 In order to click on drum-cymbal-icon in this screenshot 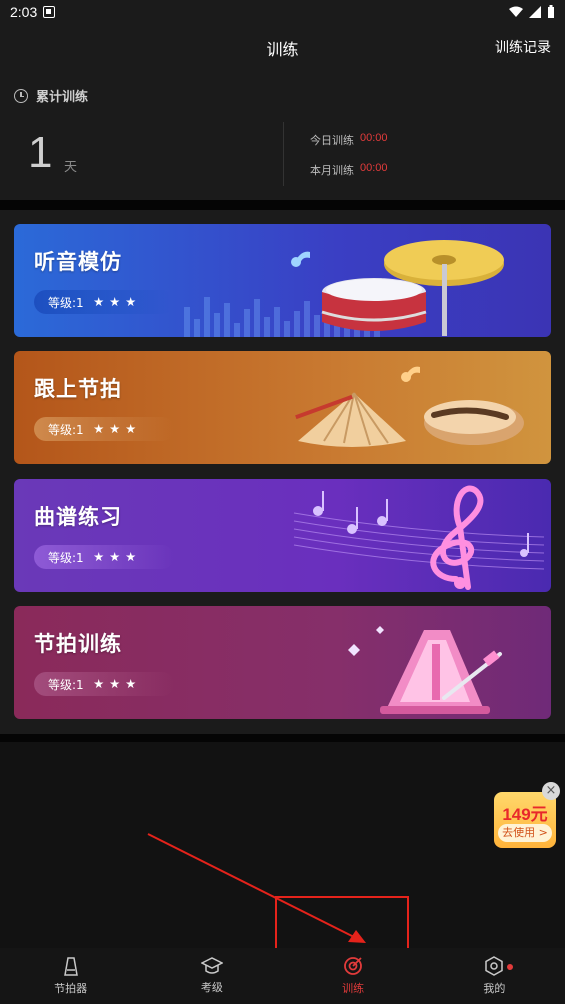, I will do `click(397, 288)`.